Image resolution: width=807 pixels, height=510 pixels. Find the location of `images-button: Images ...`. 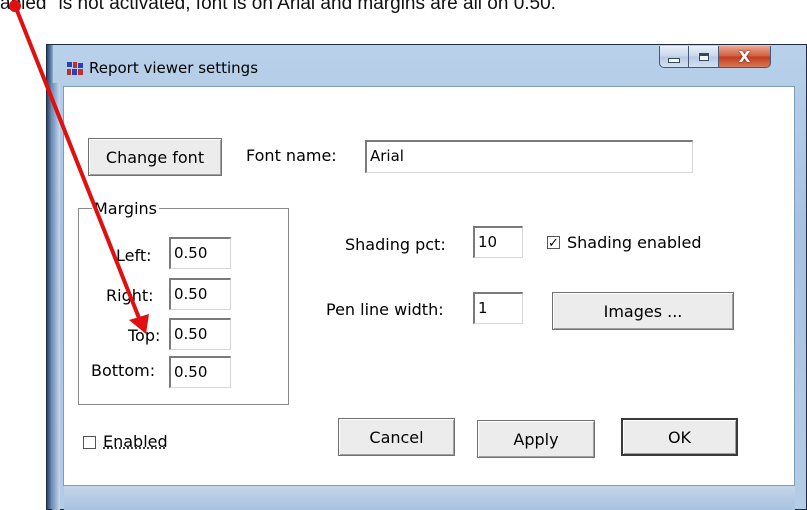

images-button: Images ... is located at coordinates (643, 311).